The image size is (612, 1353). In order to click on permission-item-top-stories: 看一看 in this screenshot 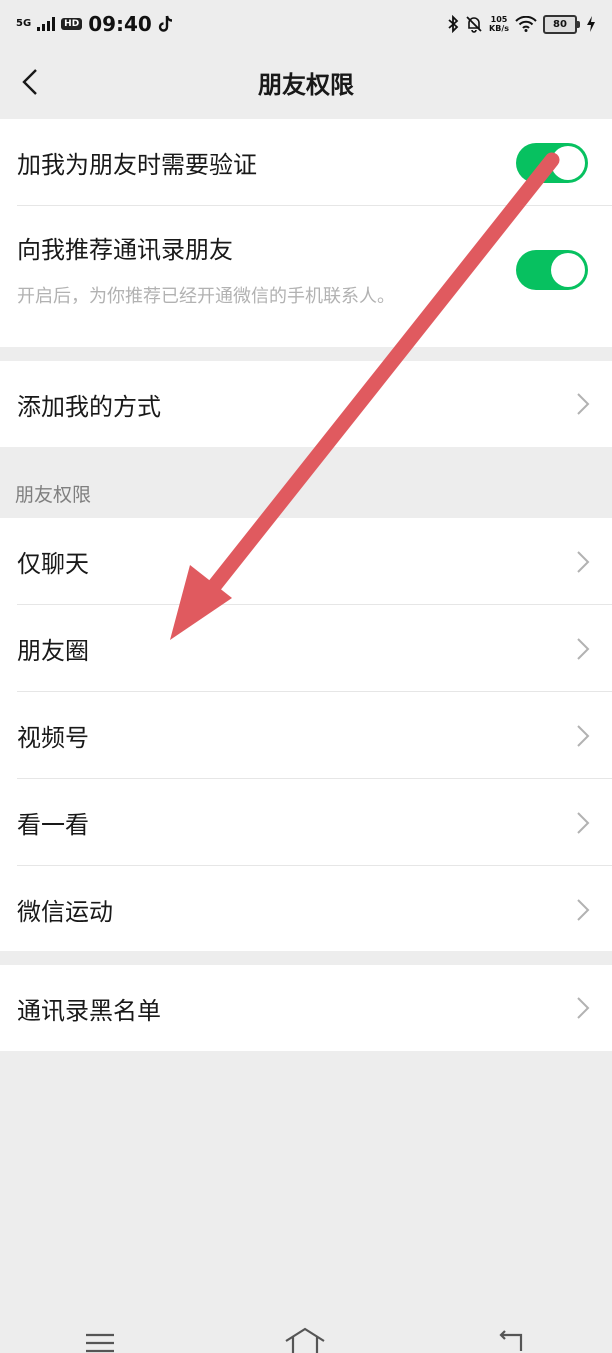, I will do `click(306, 822)`.